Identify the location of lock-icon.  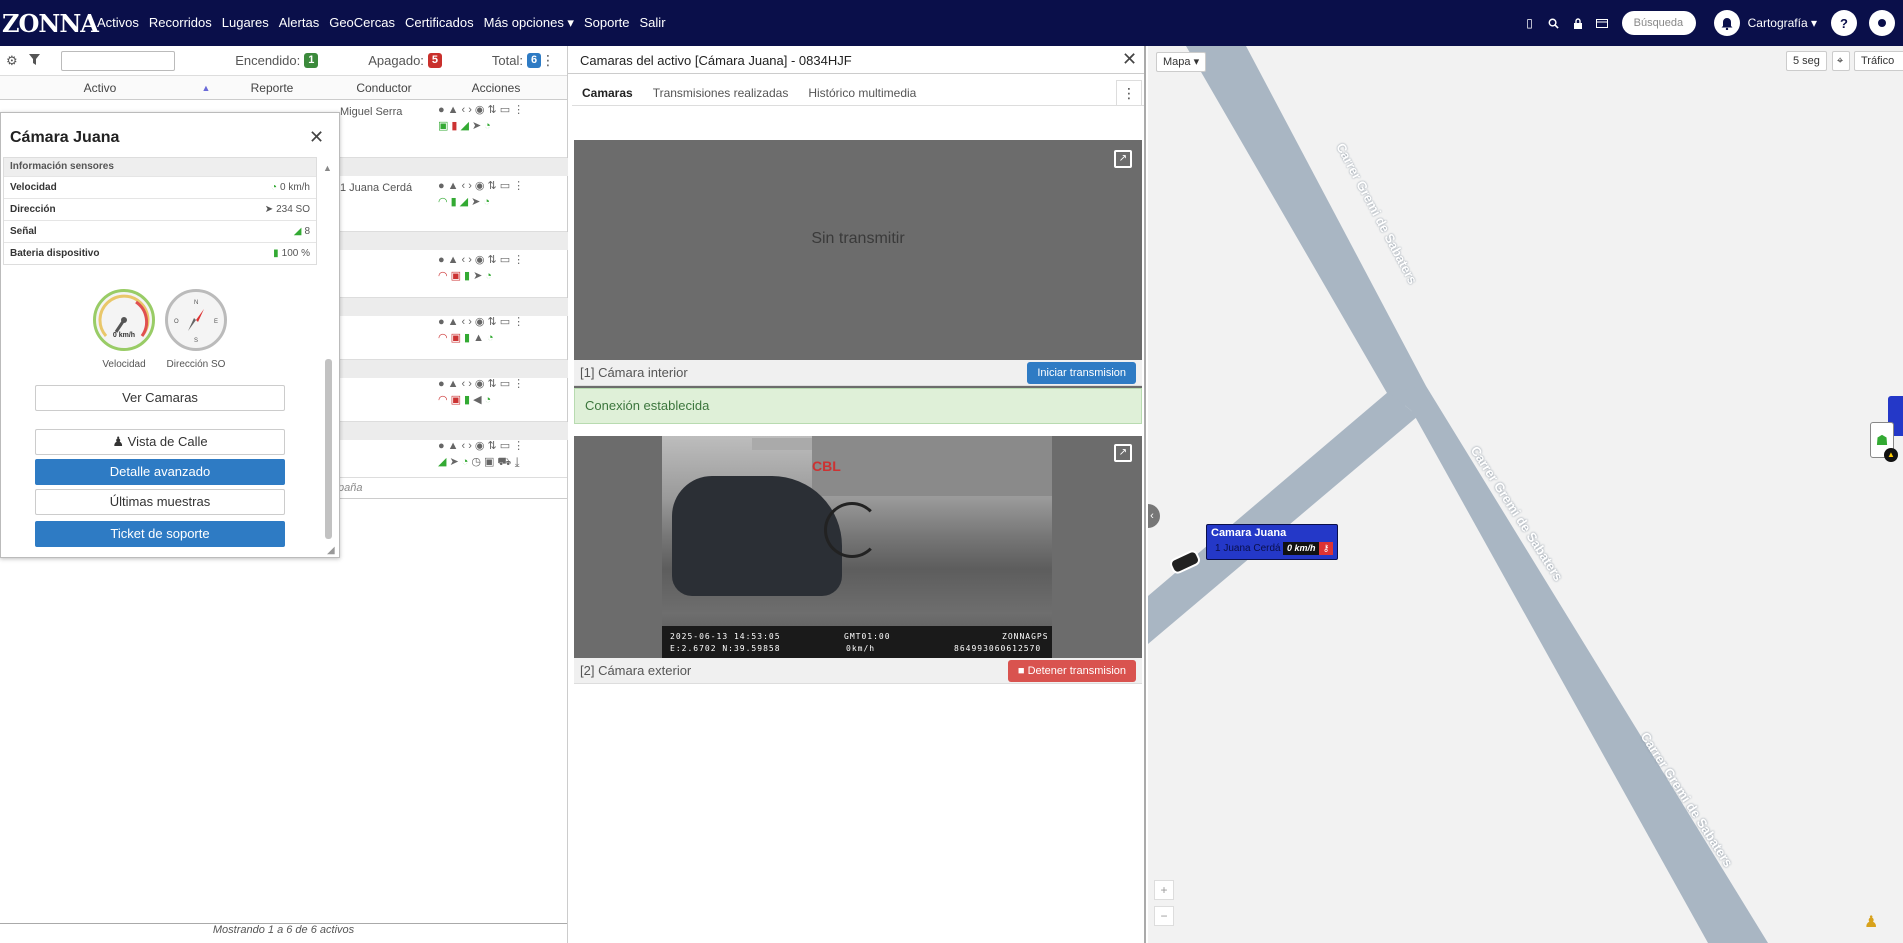
(1578, 23).